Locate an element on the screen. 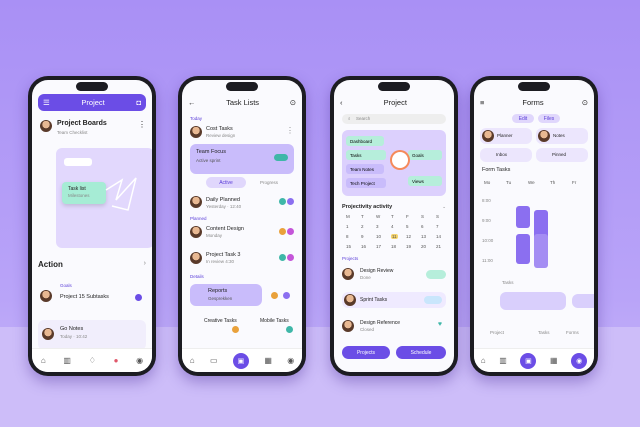 The height and width of the screenshot is (427, 640). search-field: ⌕ Search is located at coordinates (394, 119).